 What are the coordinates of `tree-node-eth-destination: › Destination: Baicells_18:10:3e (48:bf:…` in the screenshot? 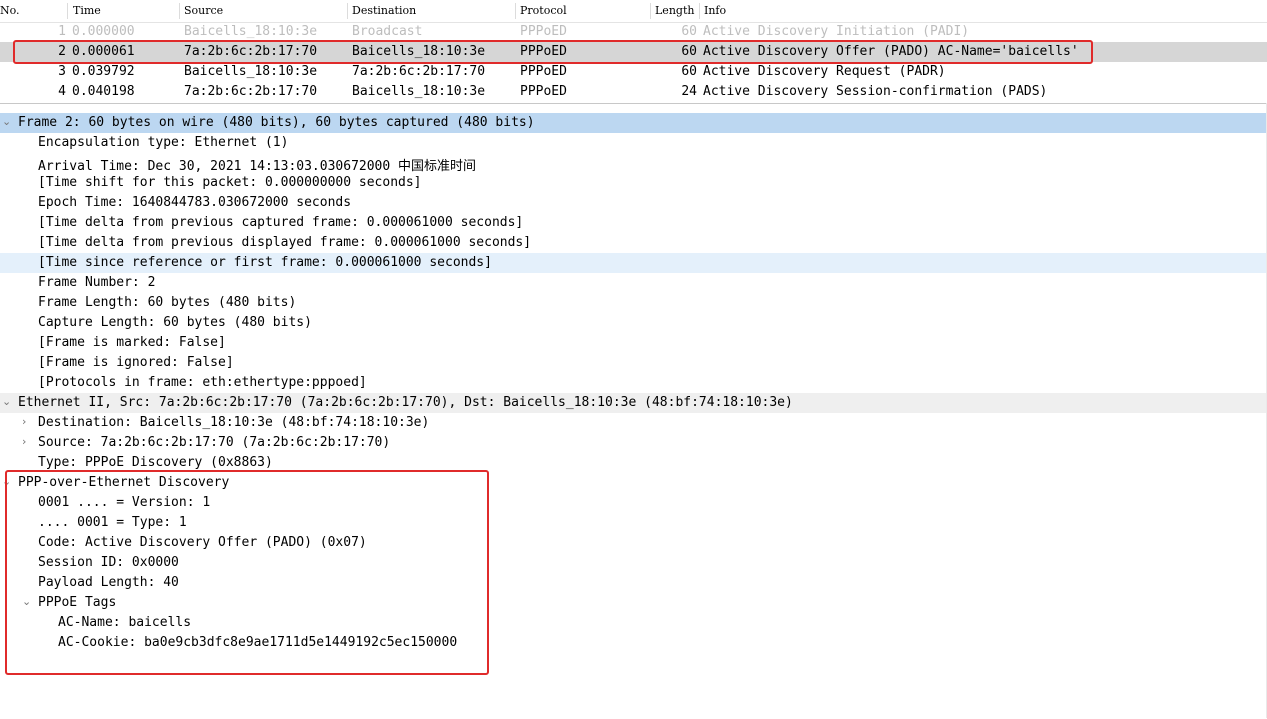 It's located at (633, 423).